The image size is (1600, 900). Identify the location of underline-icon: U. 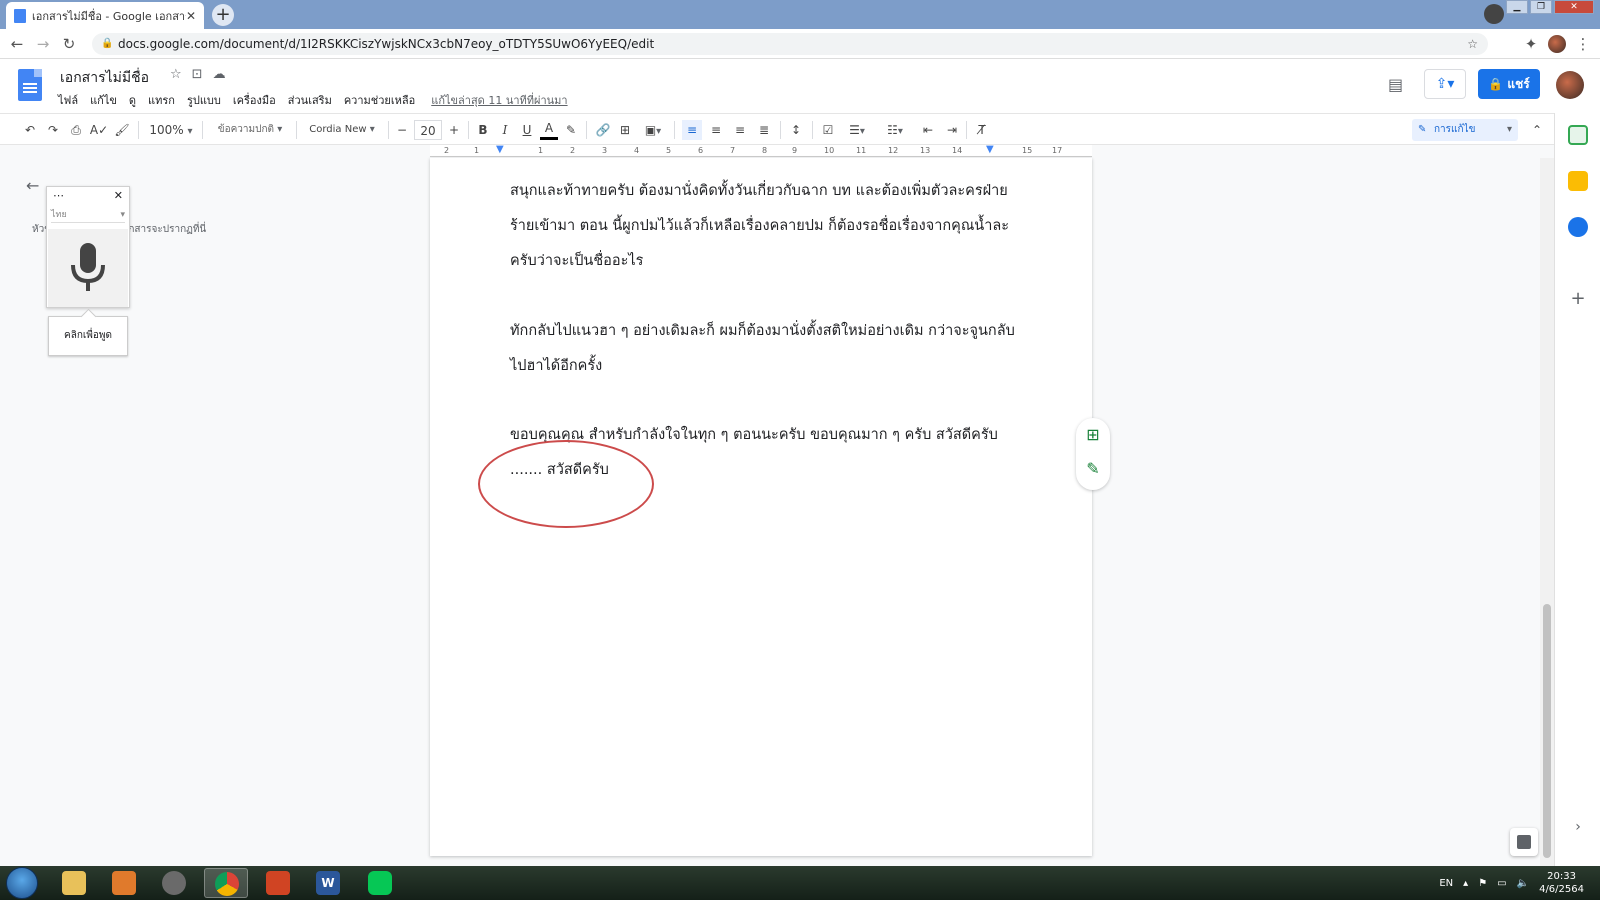
(527, 130).